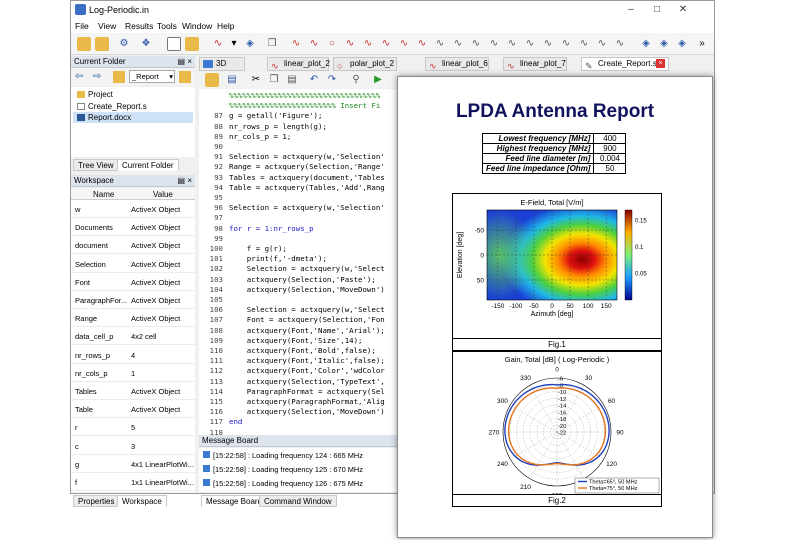 The image size is (789, 540). What do you see at coordinates (124, 44) in the screenshot?
I see `settings-icon: ⚙` at bounding box center [124, 44].